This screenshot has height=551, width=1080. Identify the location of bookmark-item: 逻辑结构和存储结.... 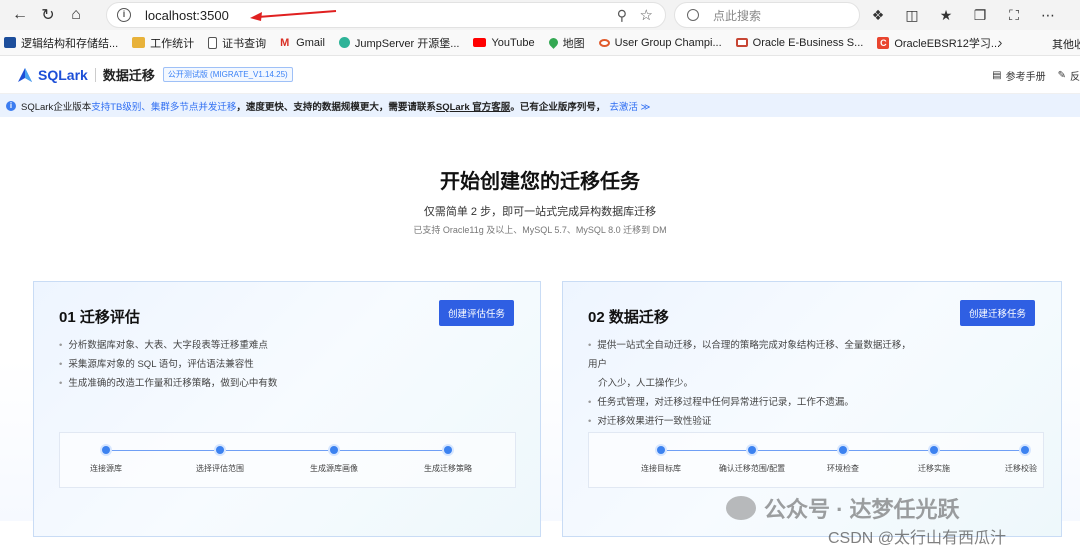
(61, 43).